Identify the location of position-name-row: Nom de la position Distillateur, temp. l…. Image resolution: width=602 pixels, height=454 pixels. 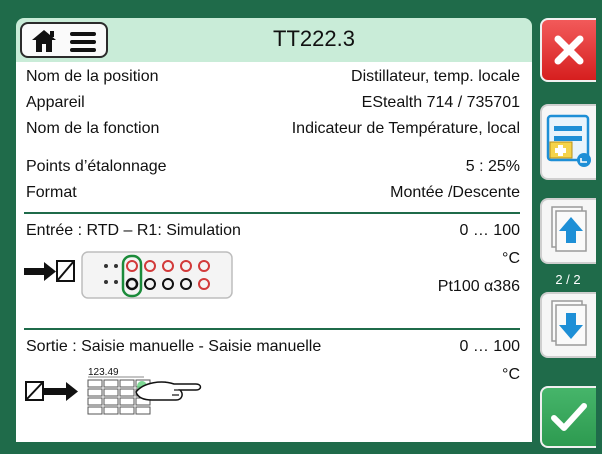
(273, 79).